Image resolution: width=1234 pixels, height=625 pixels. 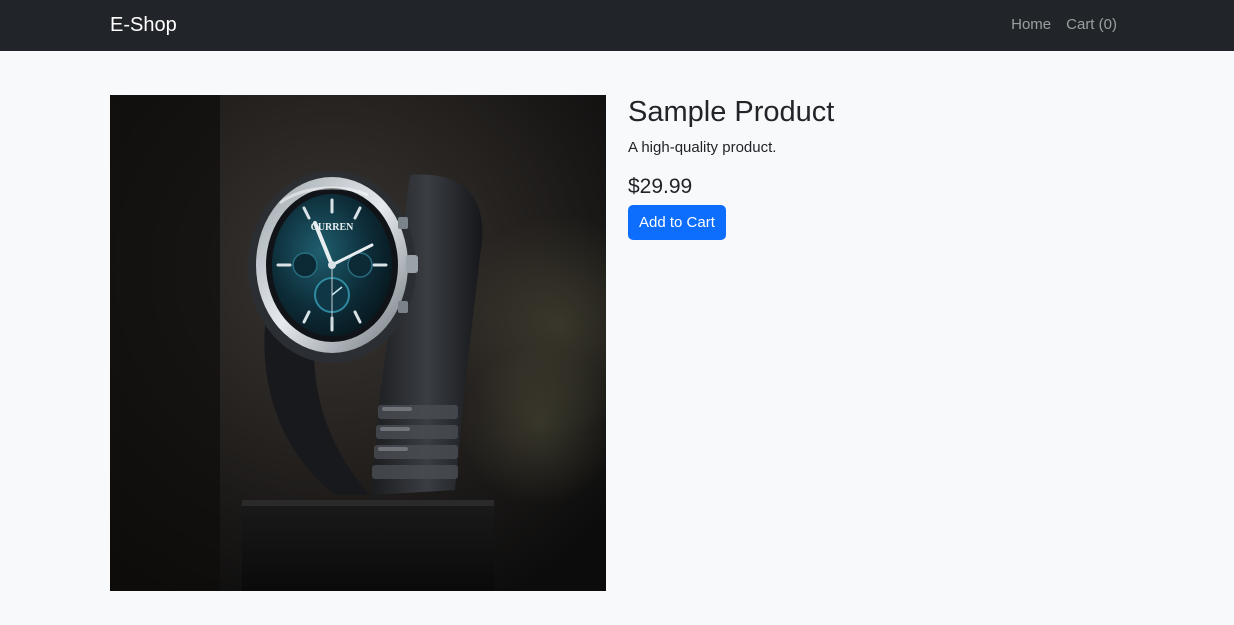 What do you see at coordinates (617, 25) in the screenshot?
I see `navbar: E-Shop Home Cart 0` at bounding box center [617, 25].